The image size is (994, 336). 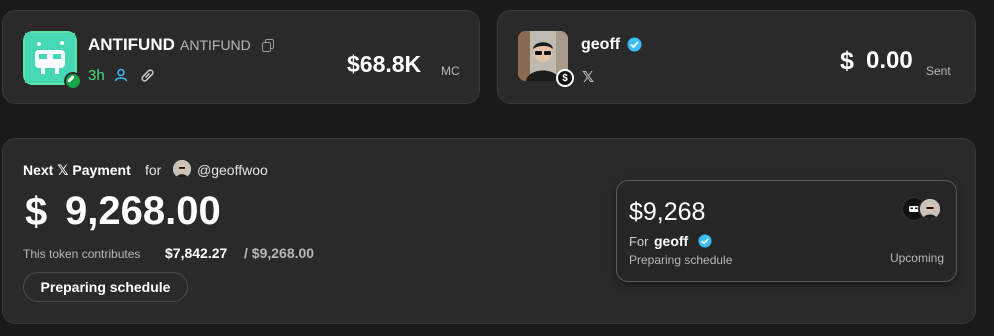 I want to click on contribution-label: This token contributes, so click(x=82, y=254).